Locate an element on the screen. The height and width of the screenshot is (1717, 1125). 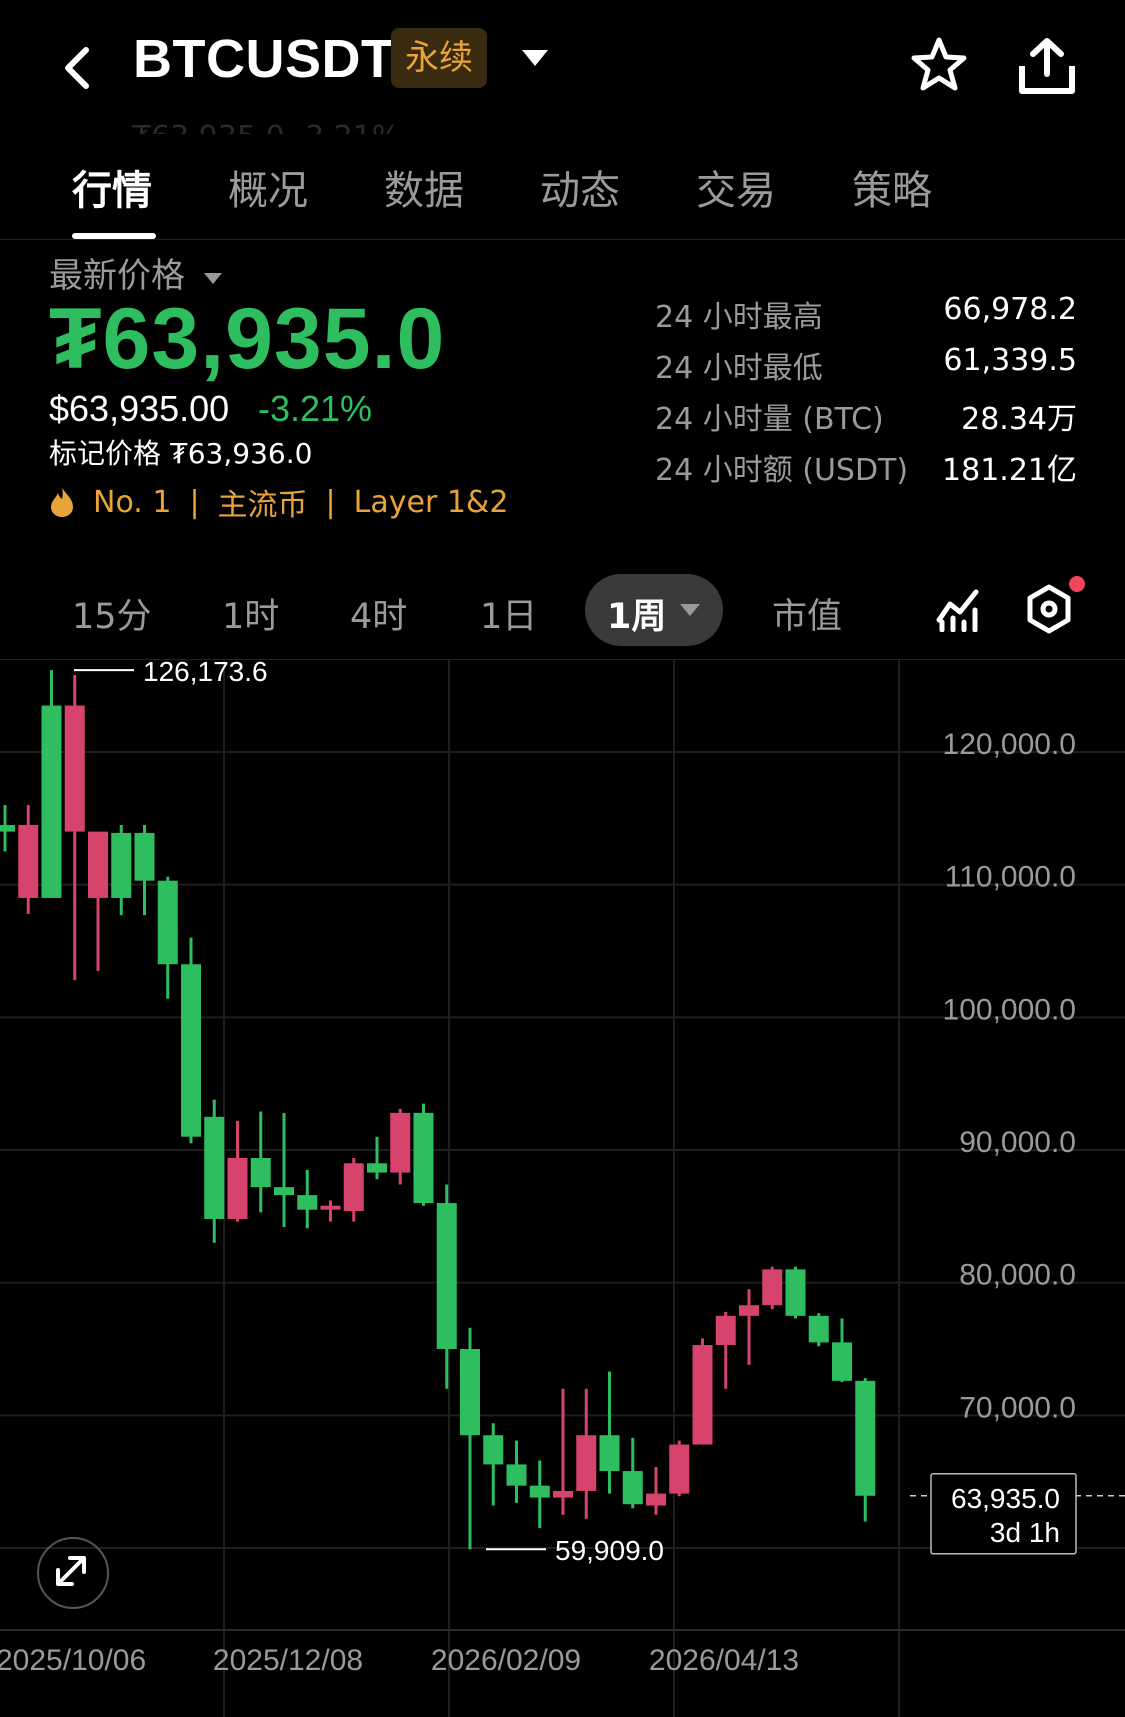
rank-tag: No. 1 is located at coordinates (132, 502).